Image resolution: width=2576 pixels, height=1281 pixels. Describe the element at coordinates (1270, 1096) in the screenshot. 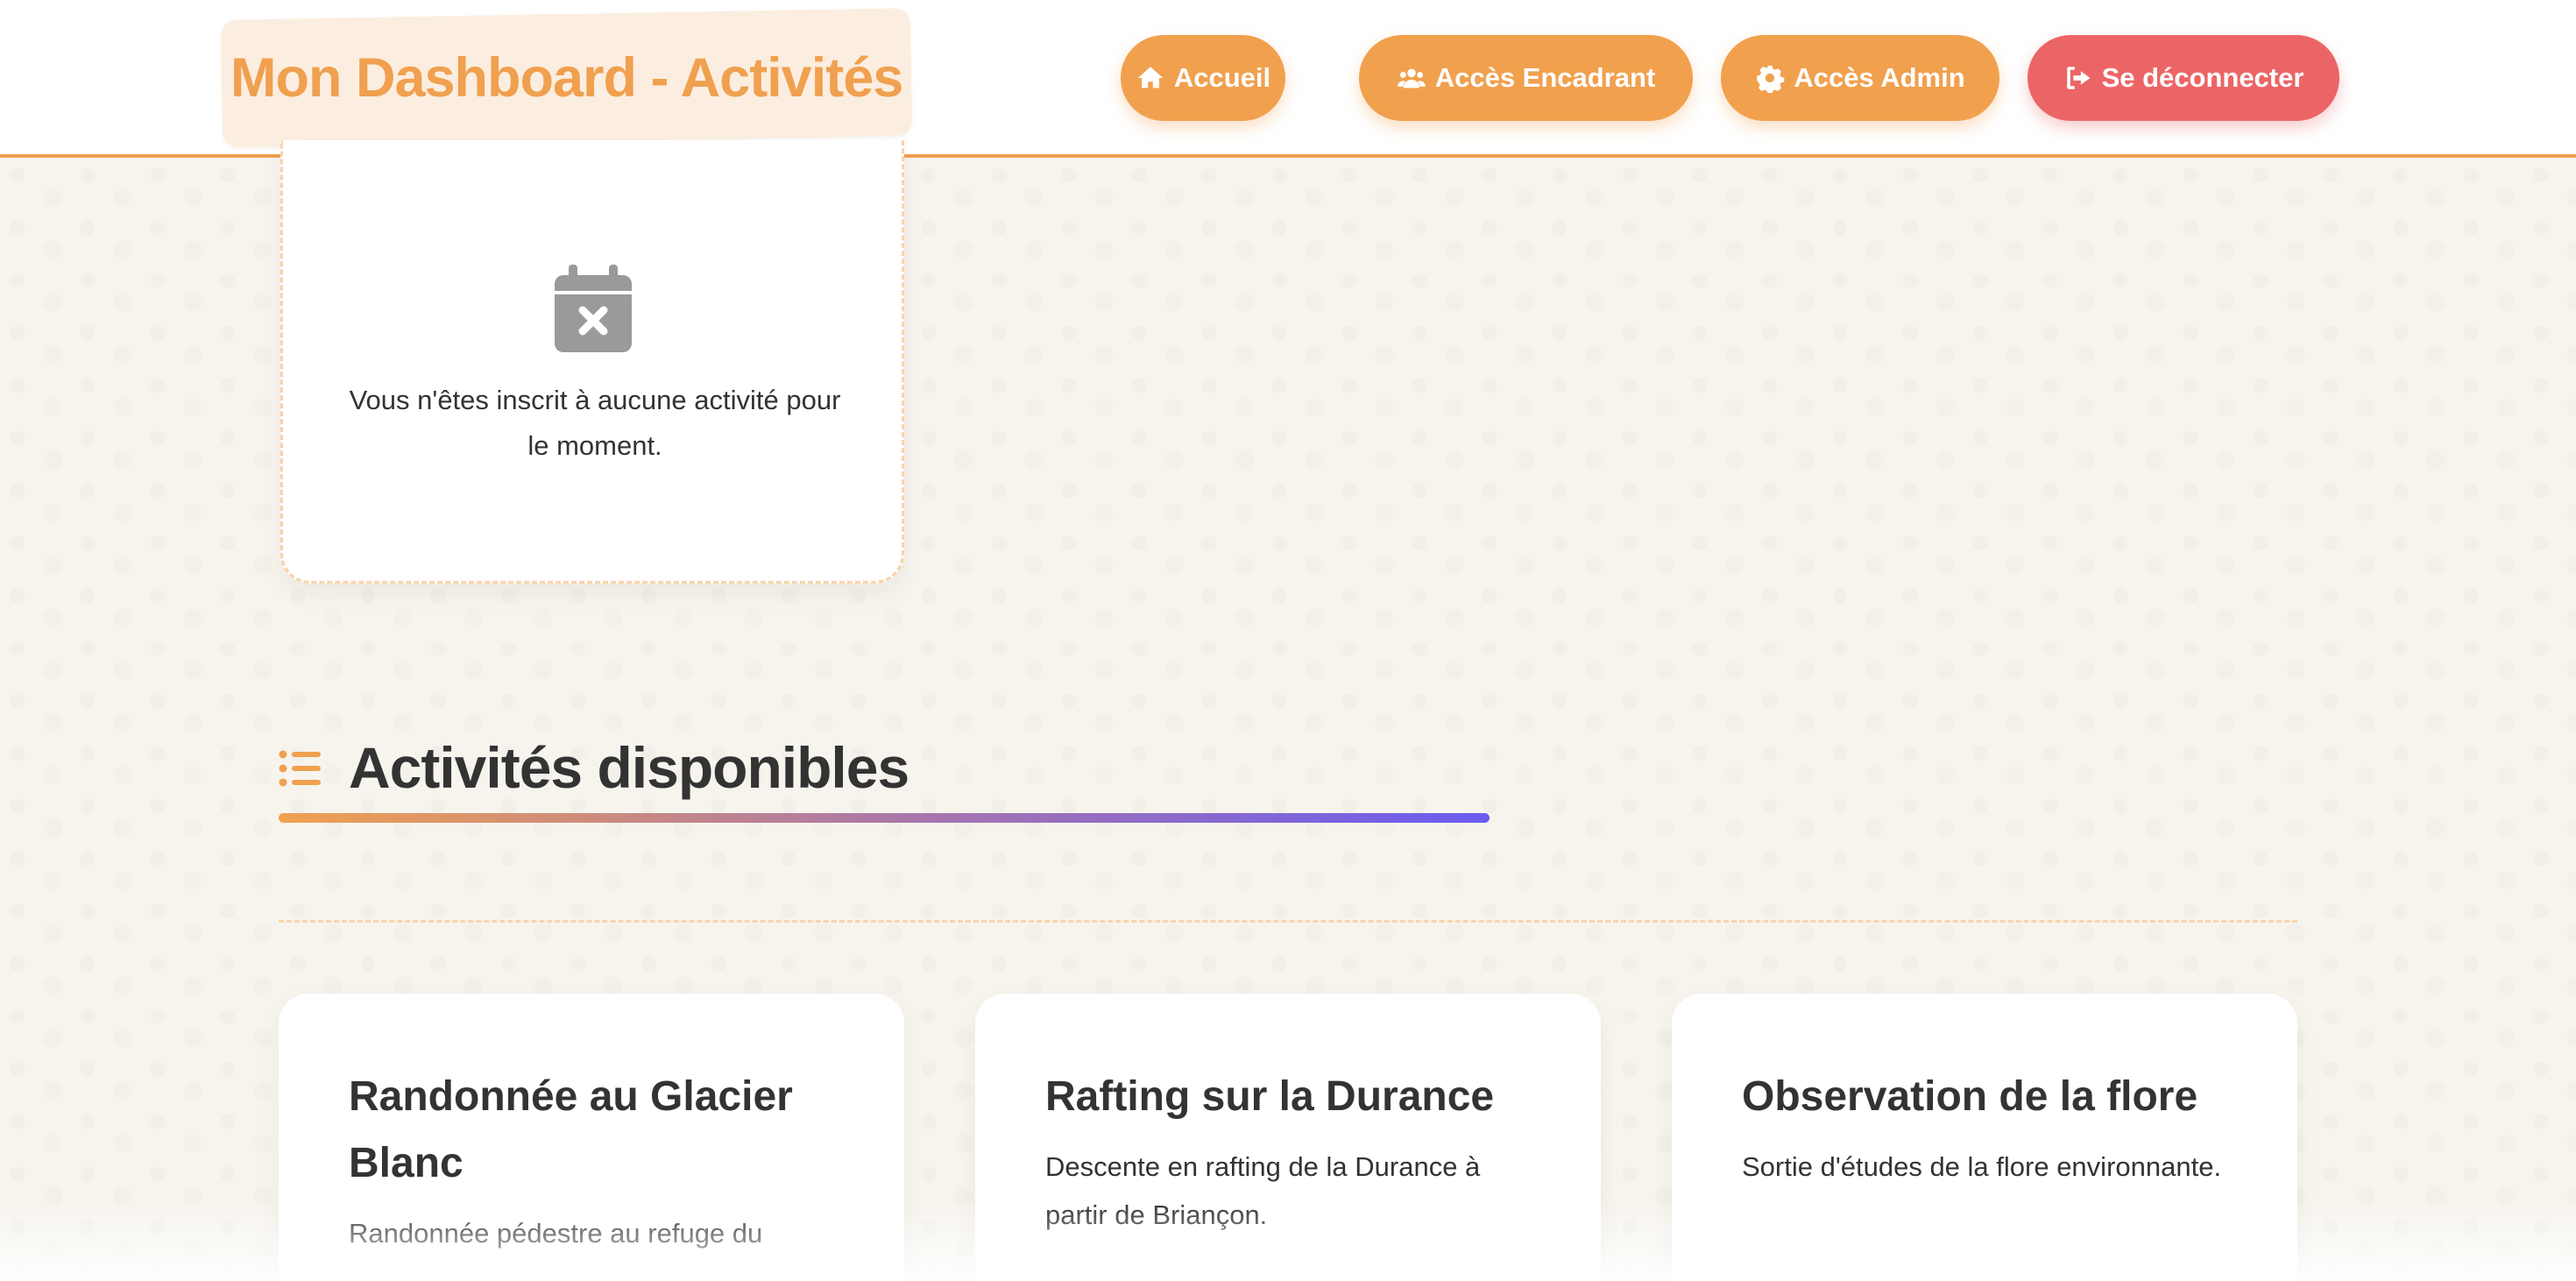

I see `activity-title: Rafting sur la Durance` at that location.